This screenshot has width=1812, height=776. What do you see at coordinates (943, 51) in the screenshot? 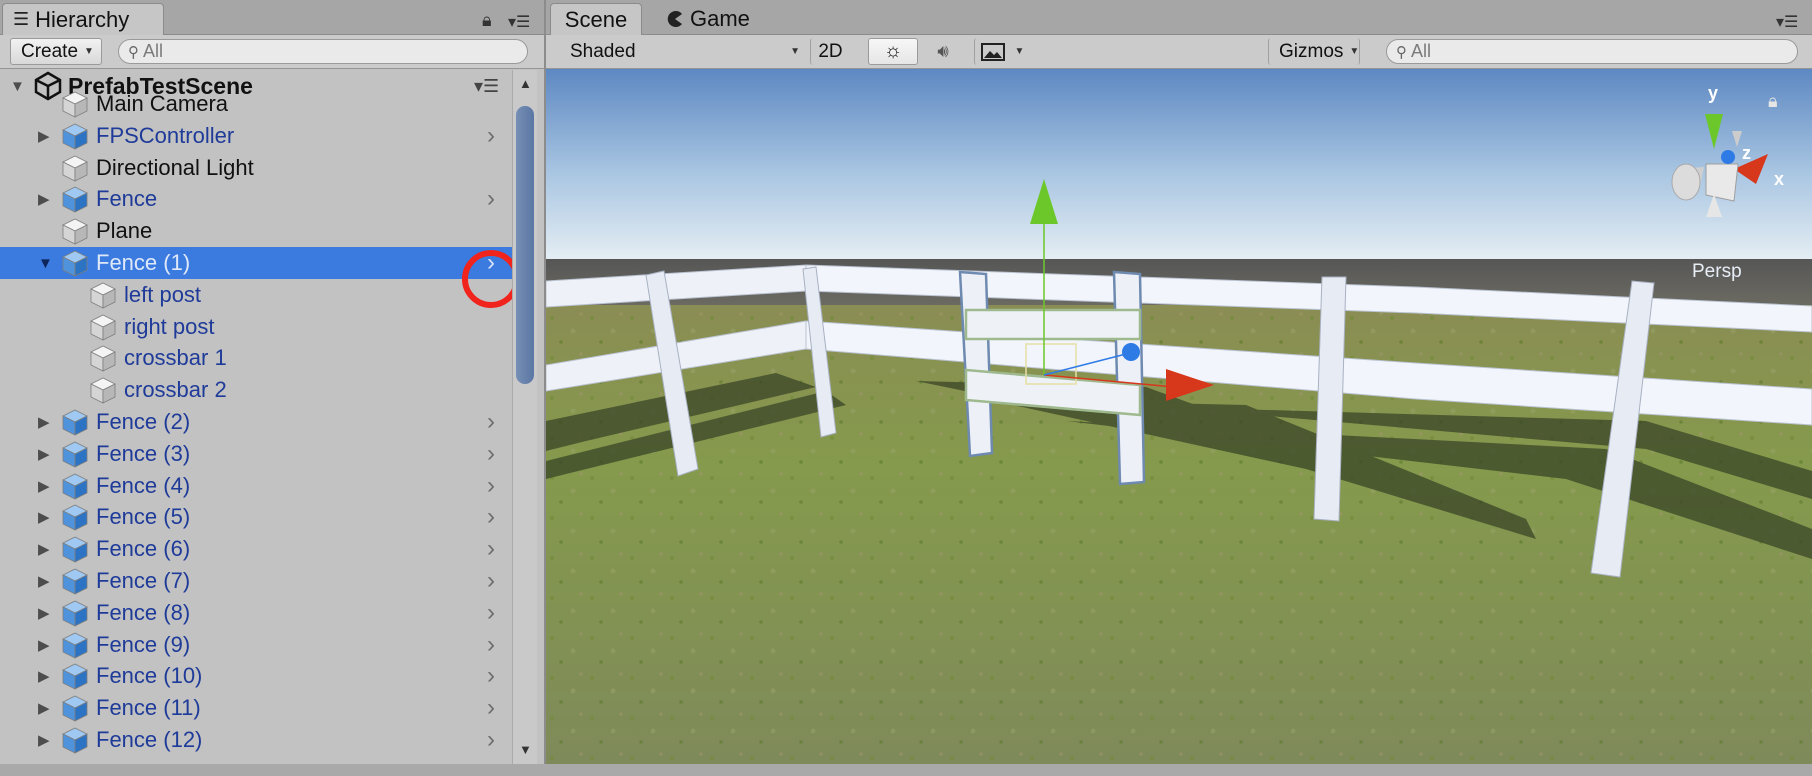
I see `audio-toggle: 🔊︎` at bounding box center [943, 51].